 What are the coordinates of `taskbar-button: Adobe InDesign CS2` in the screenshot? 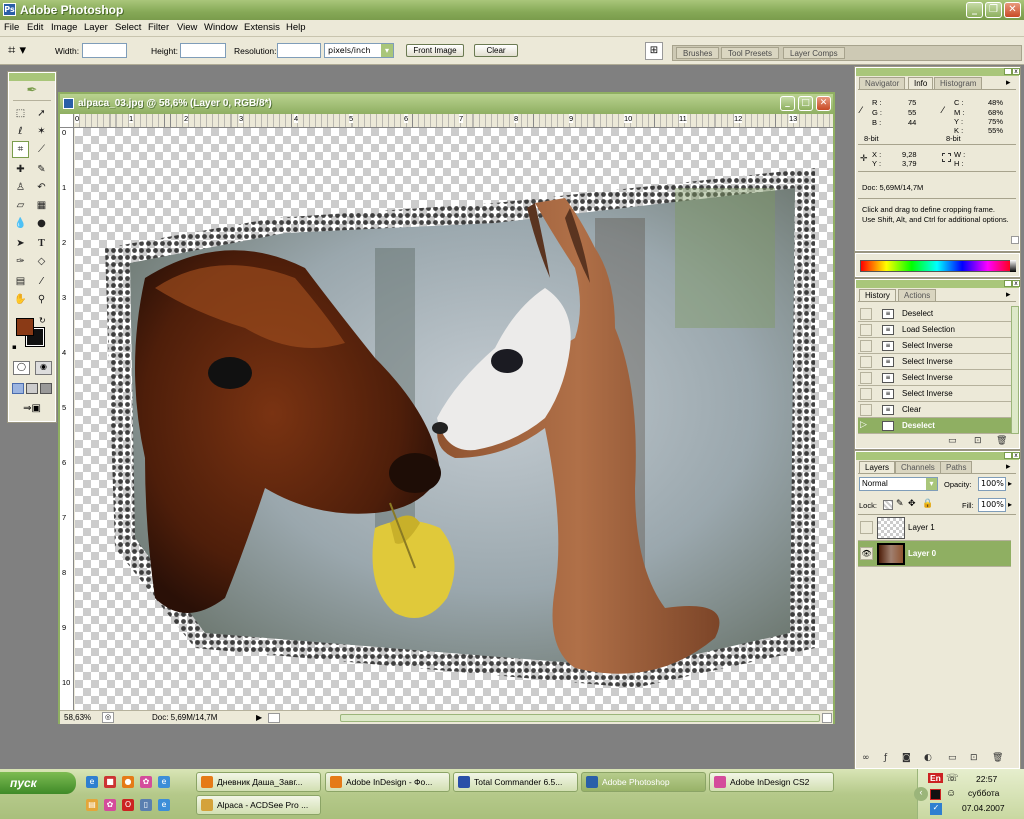 It's located at (771, 782).